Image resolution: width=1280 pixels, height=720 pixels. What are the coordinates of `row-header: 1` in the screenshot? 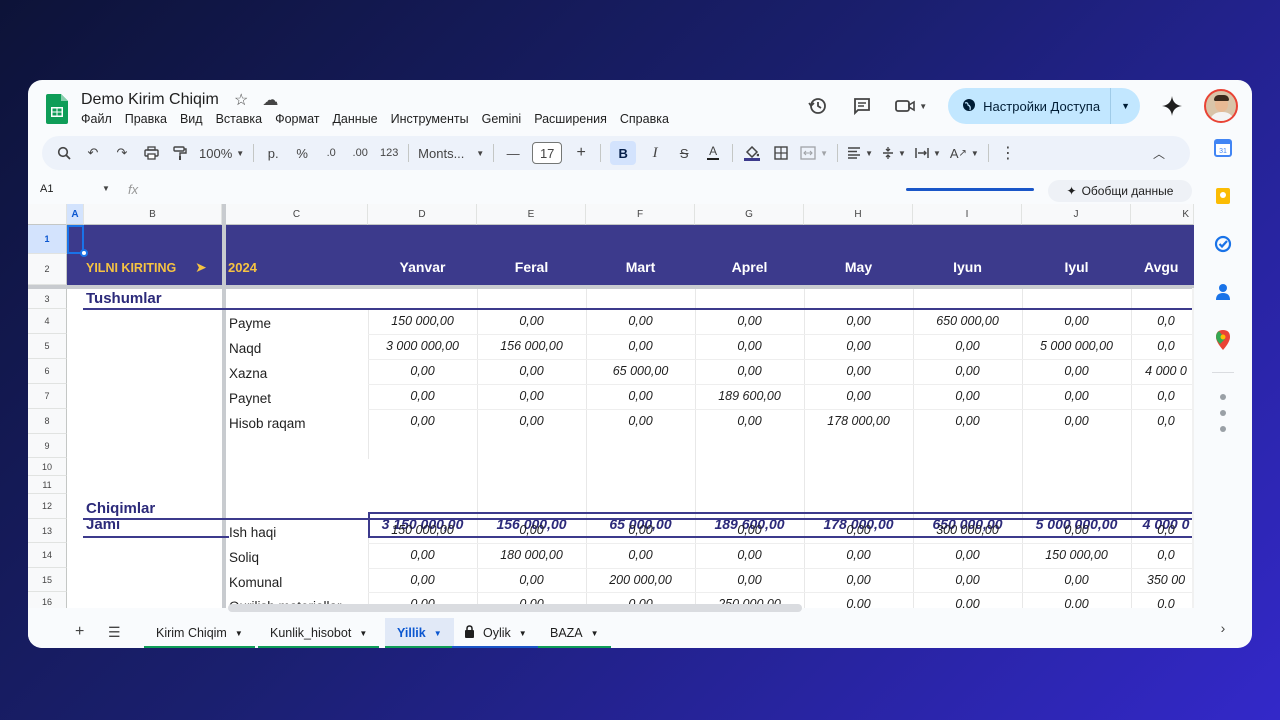 It's located at (47, 239).